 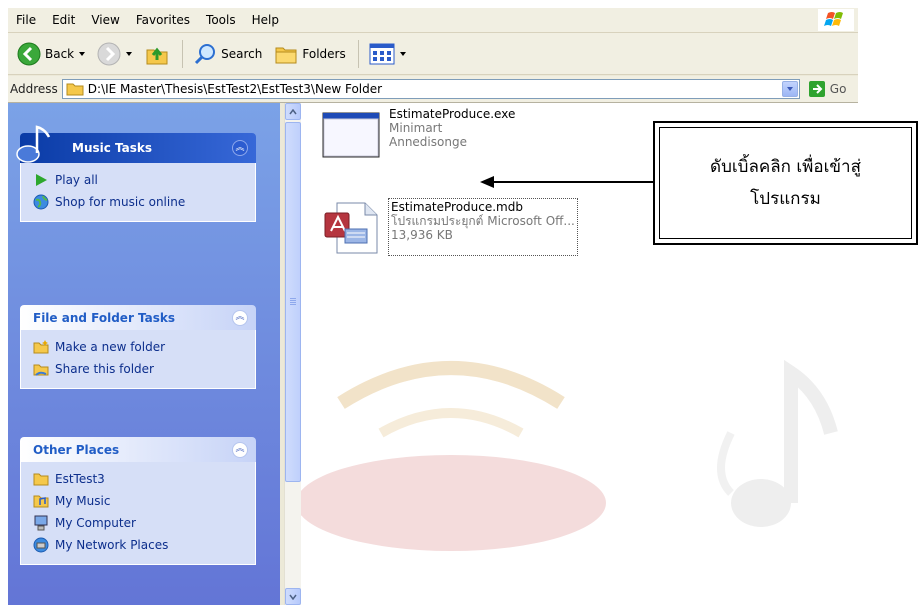 I want to click on file-folder-tasks-header: File and Folder Tasks ︽, so click(x=138, y=317).